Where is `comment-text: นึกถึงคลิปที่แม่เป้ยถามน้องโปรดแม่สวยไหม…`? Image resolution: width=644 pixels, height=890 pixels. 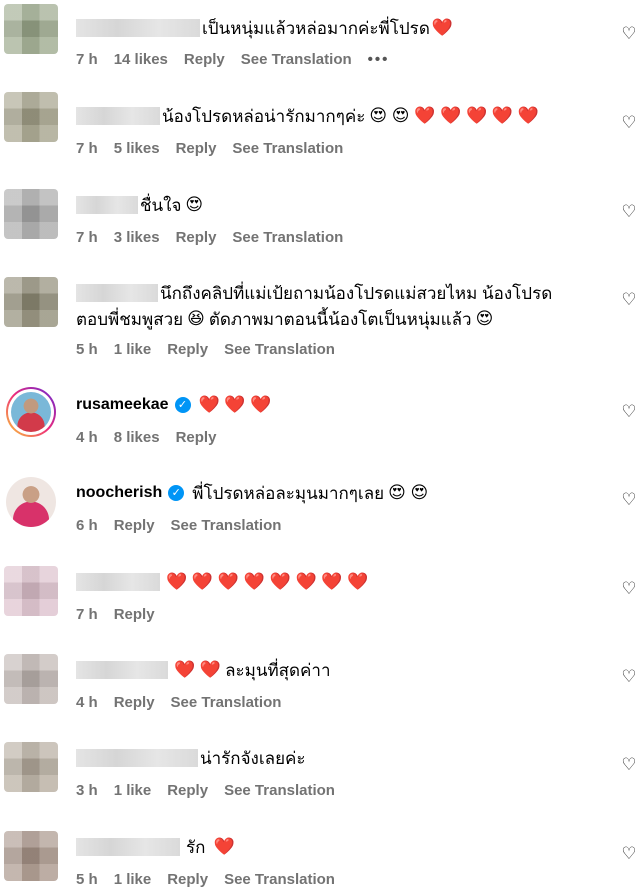
comment-text: นึกถึงคลิปที่แม่เป้ยถามน้องโปรดแม่สวยไหม… is located at coordinates (356, 293).